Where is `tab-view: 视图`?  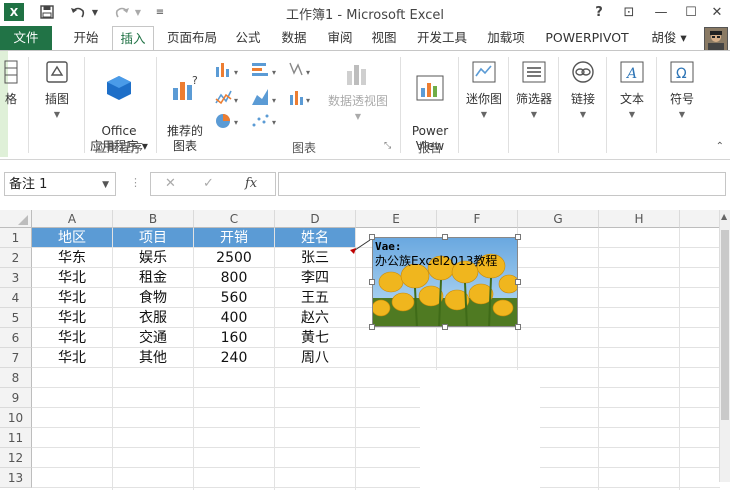 tab-view: 视图 is located at coordinates (384, 38).